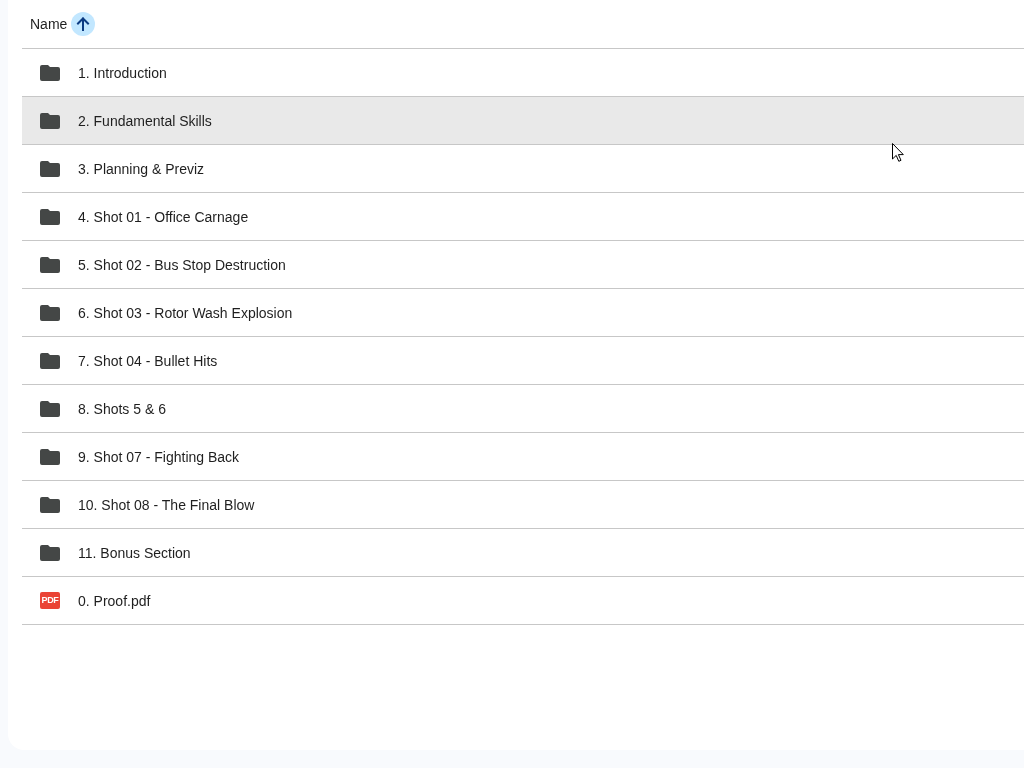  I want to click on file-row: 6. Shot 03 - Rotor Wash Explosion, so click(523, 313).